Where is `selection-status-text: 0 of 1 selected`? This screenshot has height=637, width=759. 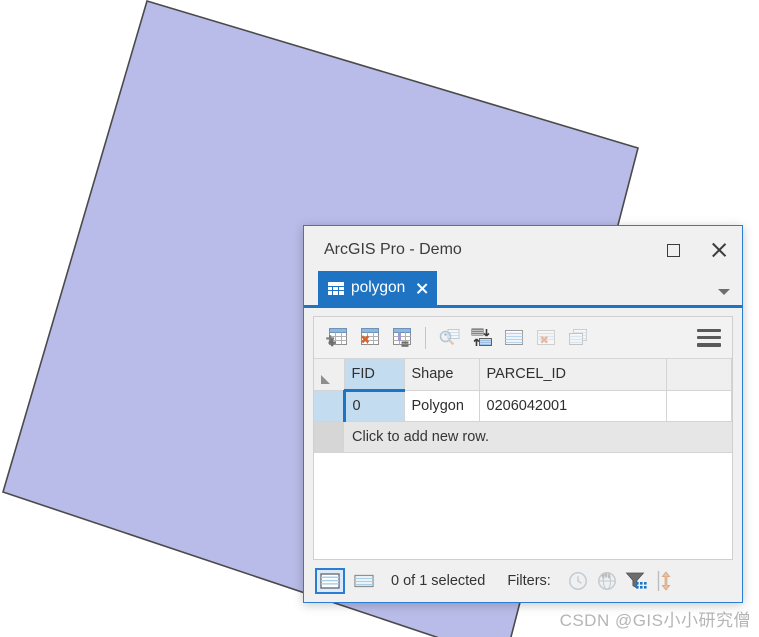
selection-status-text: 0 of 1 selected is located at coordinates (438, 581).